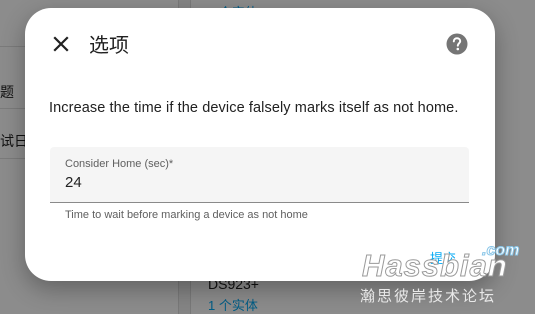  I want to click on help-button, so click(457, 44).